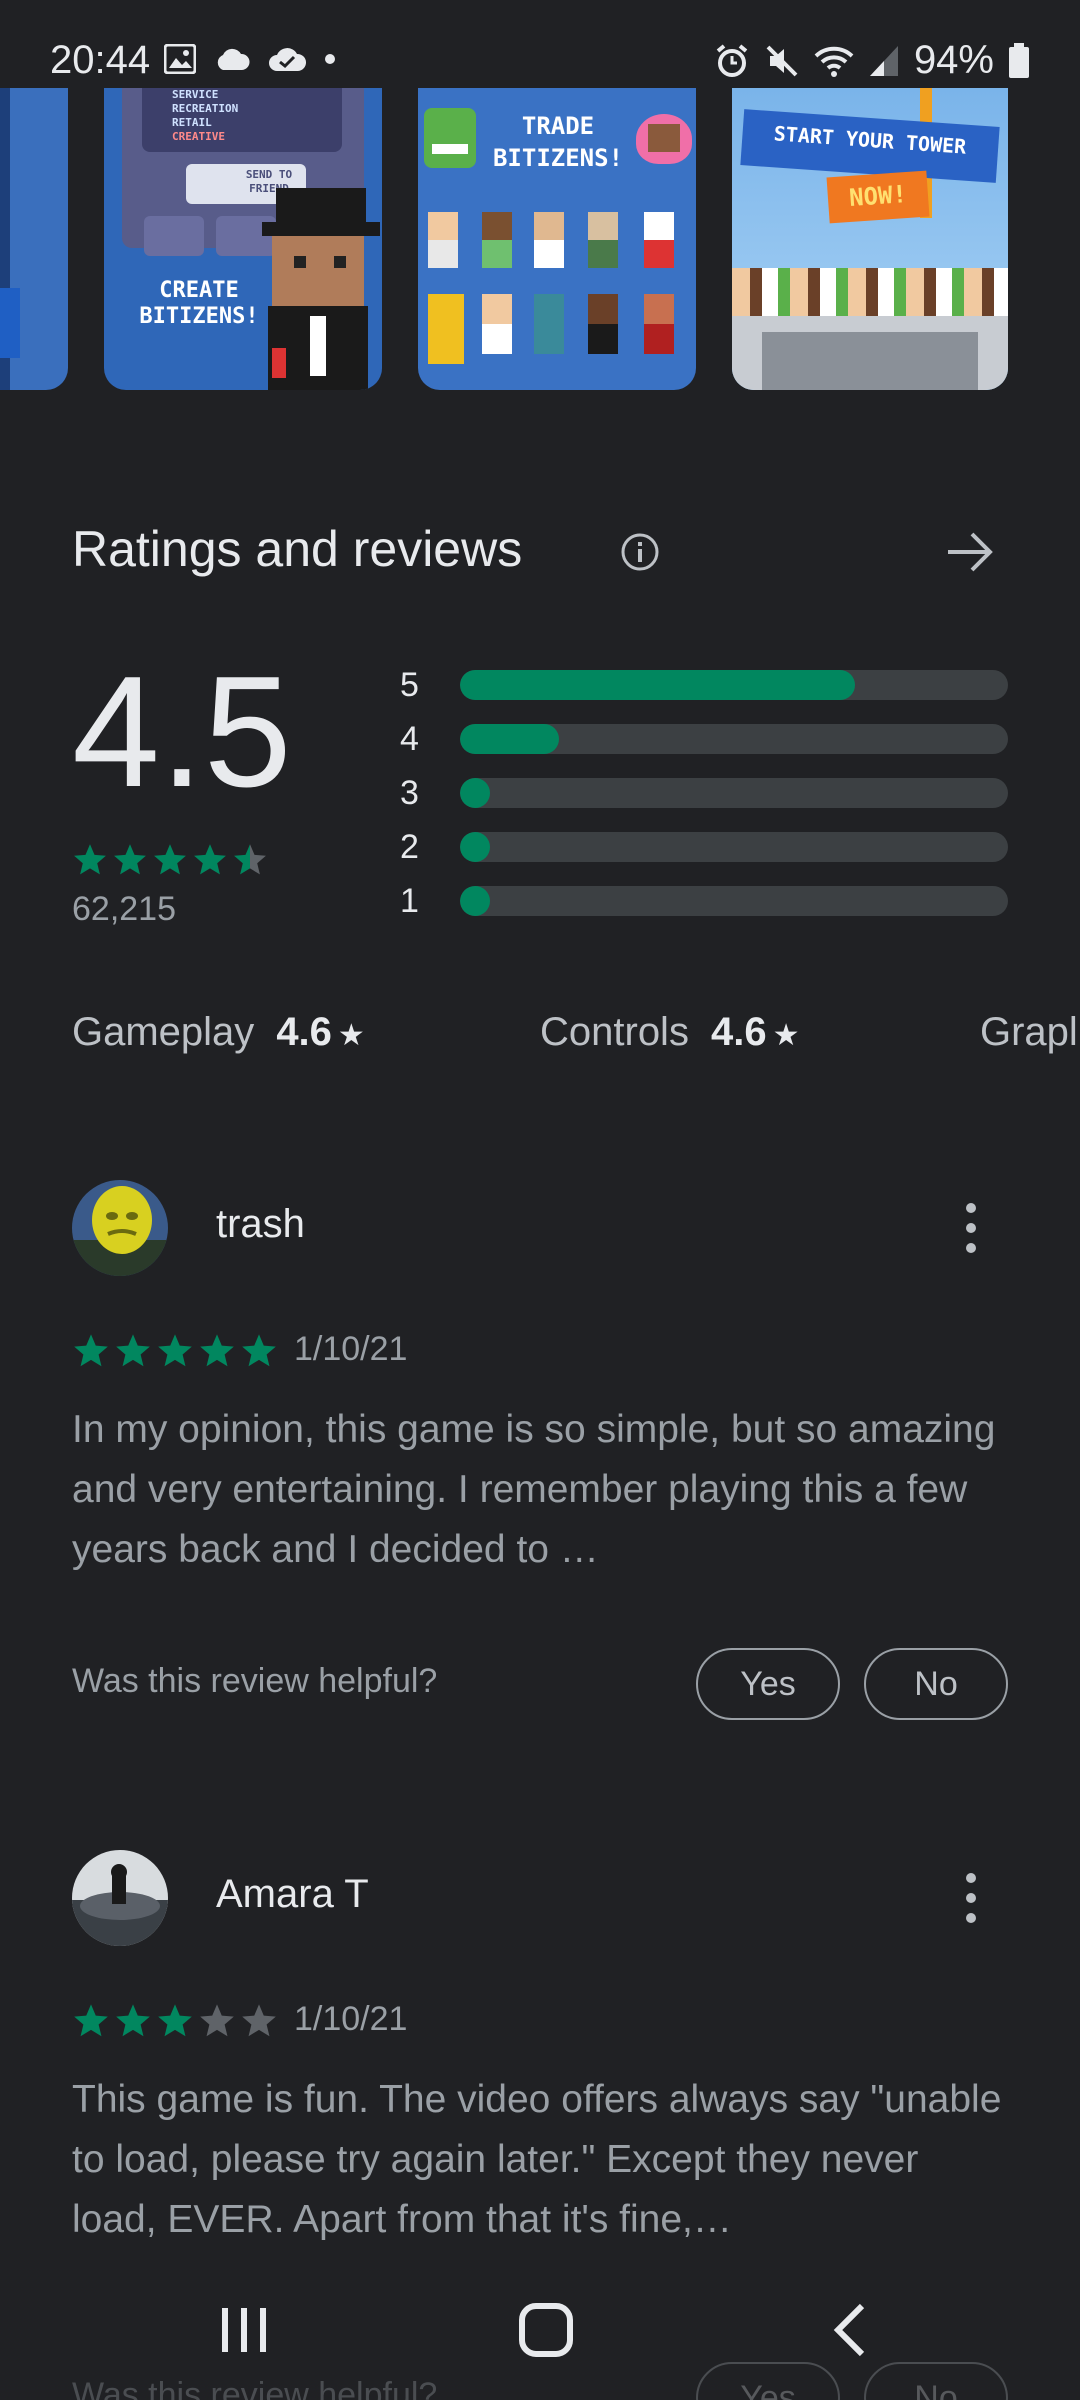 The image size is (1080, 2400). I want to click on helpful-yes-button: Yes, so click(768, 1684).